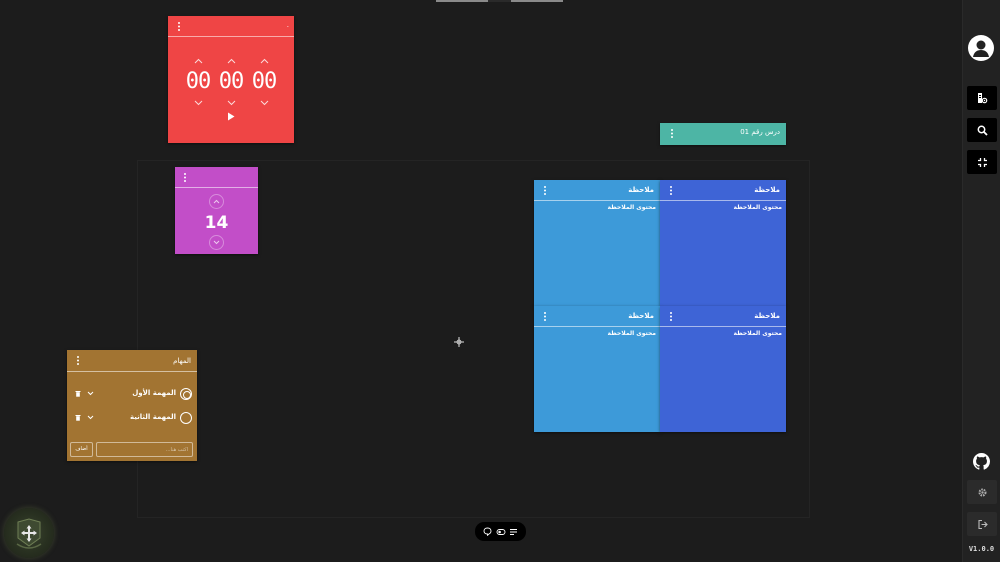 This screenshot has width=1000, height=562. I want to click on right-sidebar: V1.0.0, so click(981, 281).